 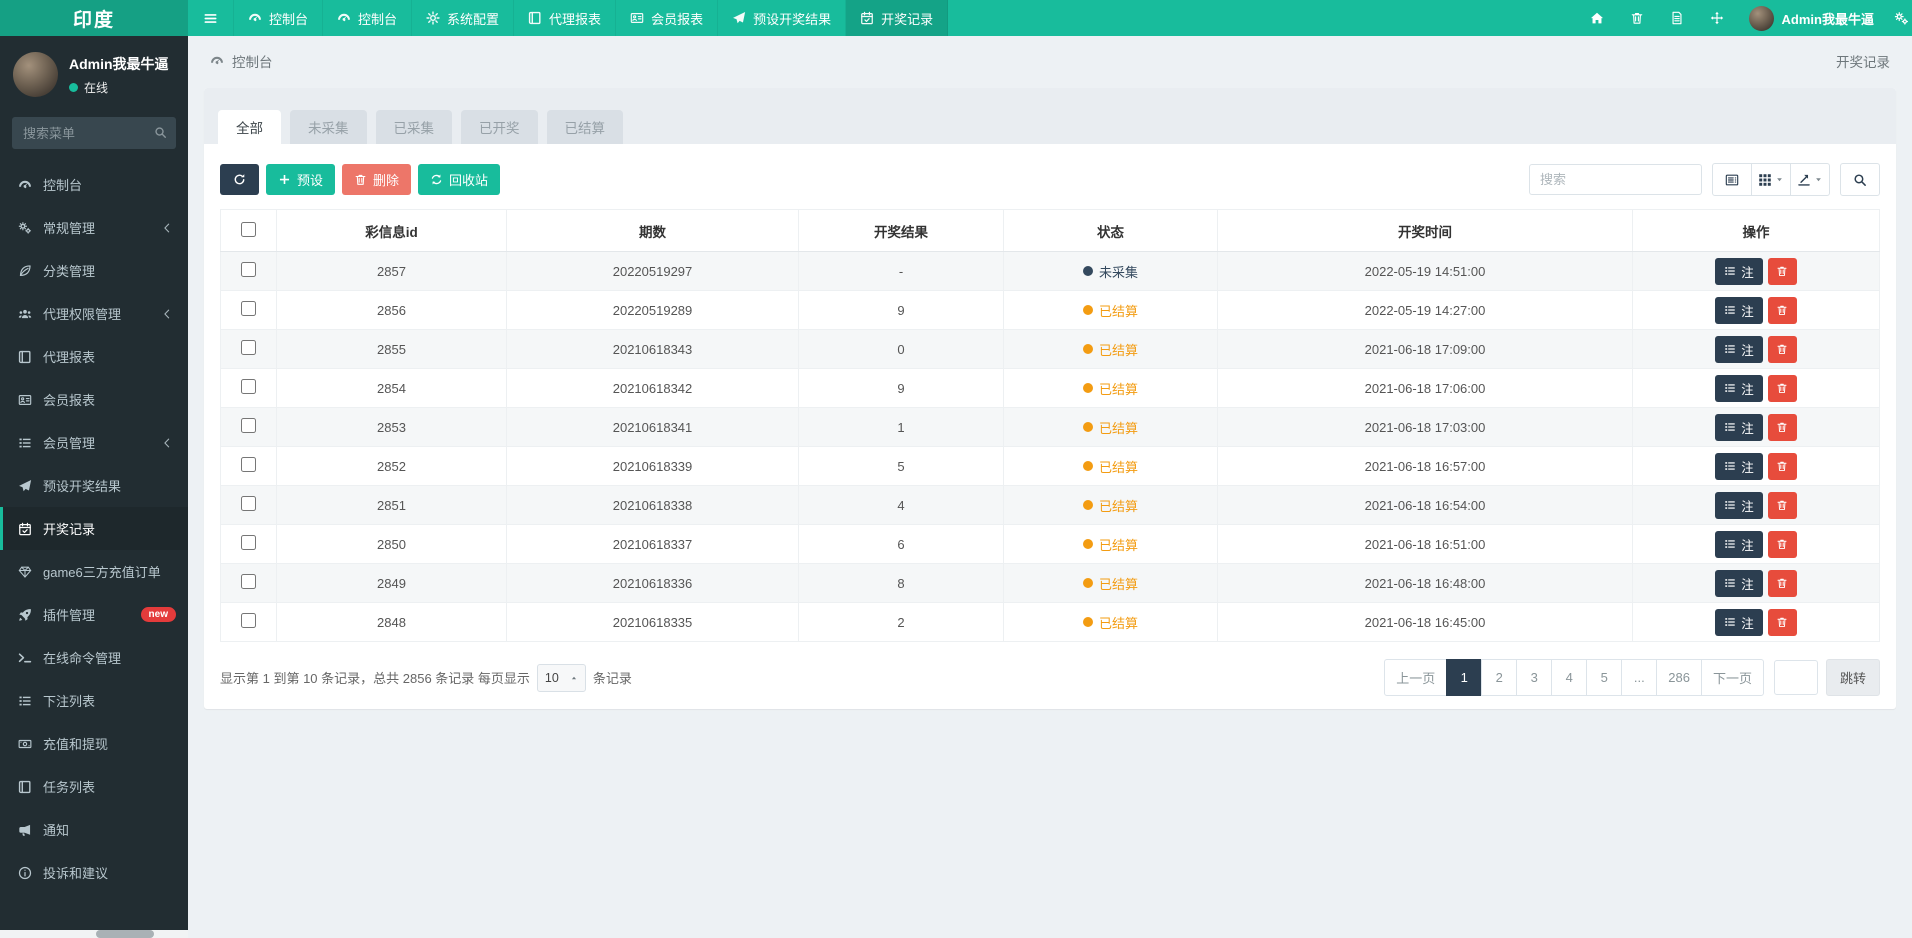 What do you see at coordinates (94, 571) in the screenshot?
I see `sidebar-item-game6-recharge-orders: game6三方充值订单` at bounding box center [94, 571].